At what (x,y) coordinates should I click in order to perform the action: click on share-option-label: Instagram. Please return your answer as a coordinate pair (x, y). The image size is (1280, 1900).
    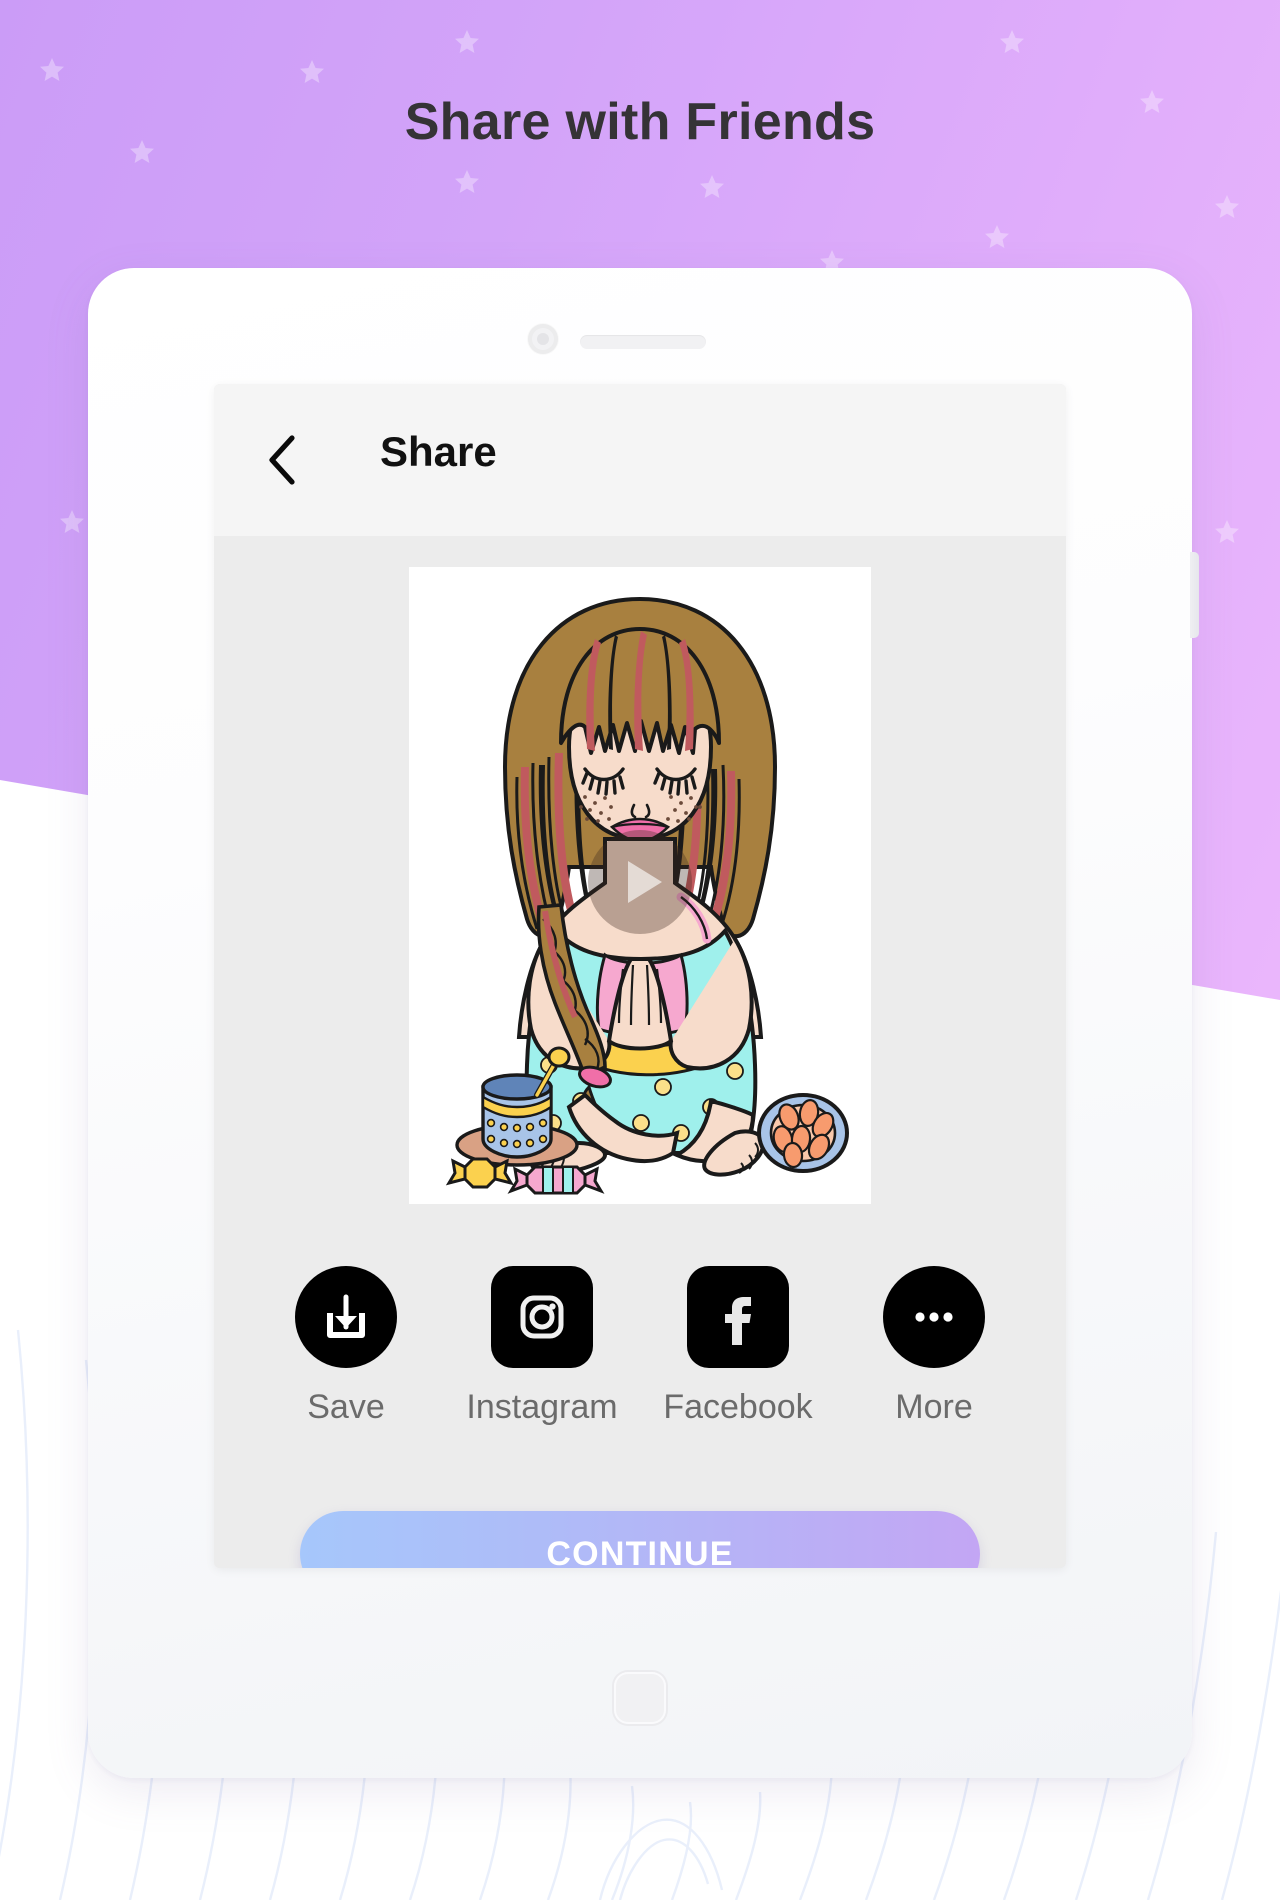
    Looking at the image, I should click on (542, 1407).